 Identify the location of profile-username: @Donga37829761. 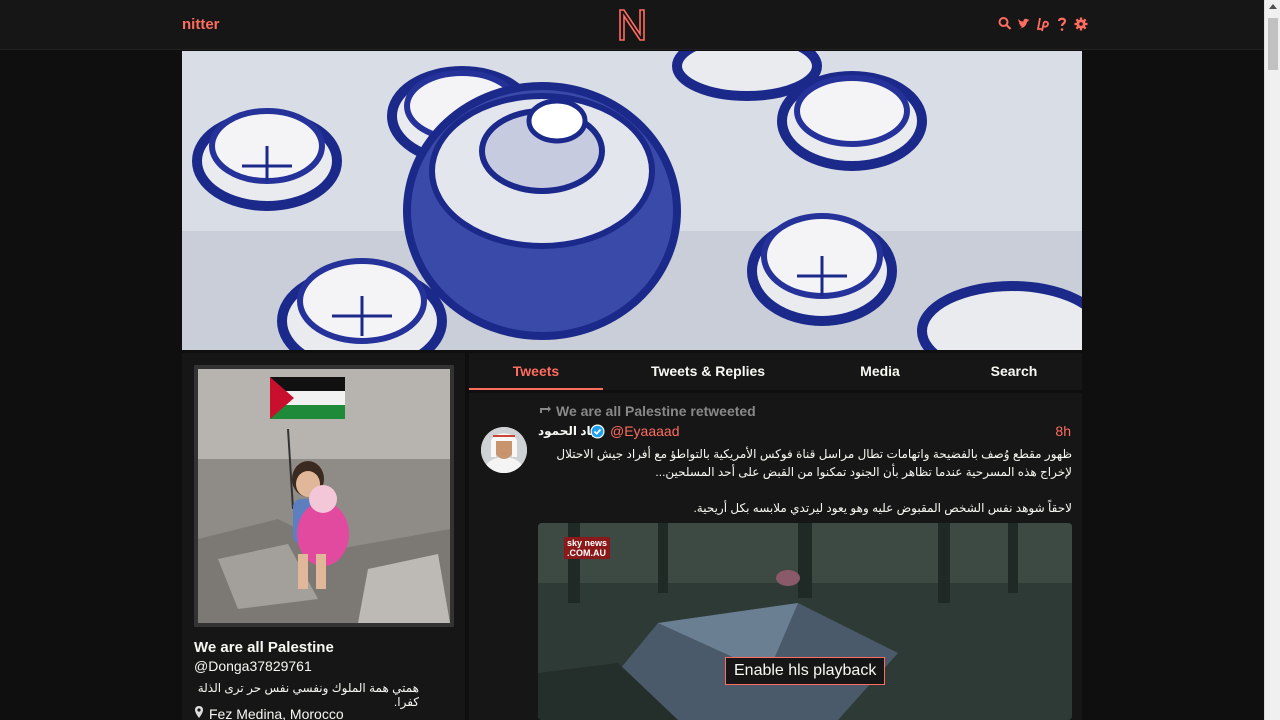
(253, 666).